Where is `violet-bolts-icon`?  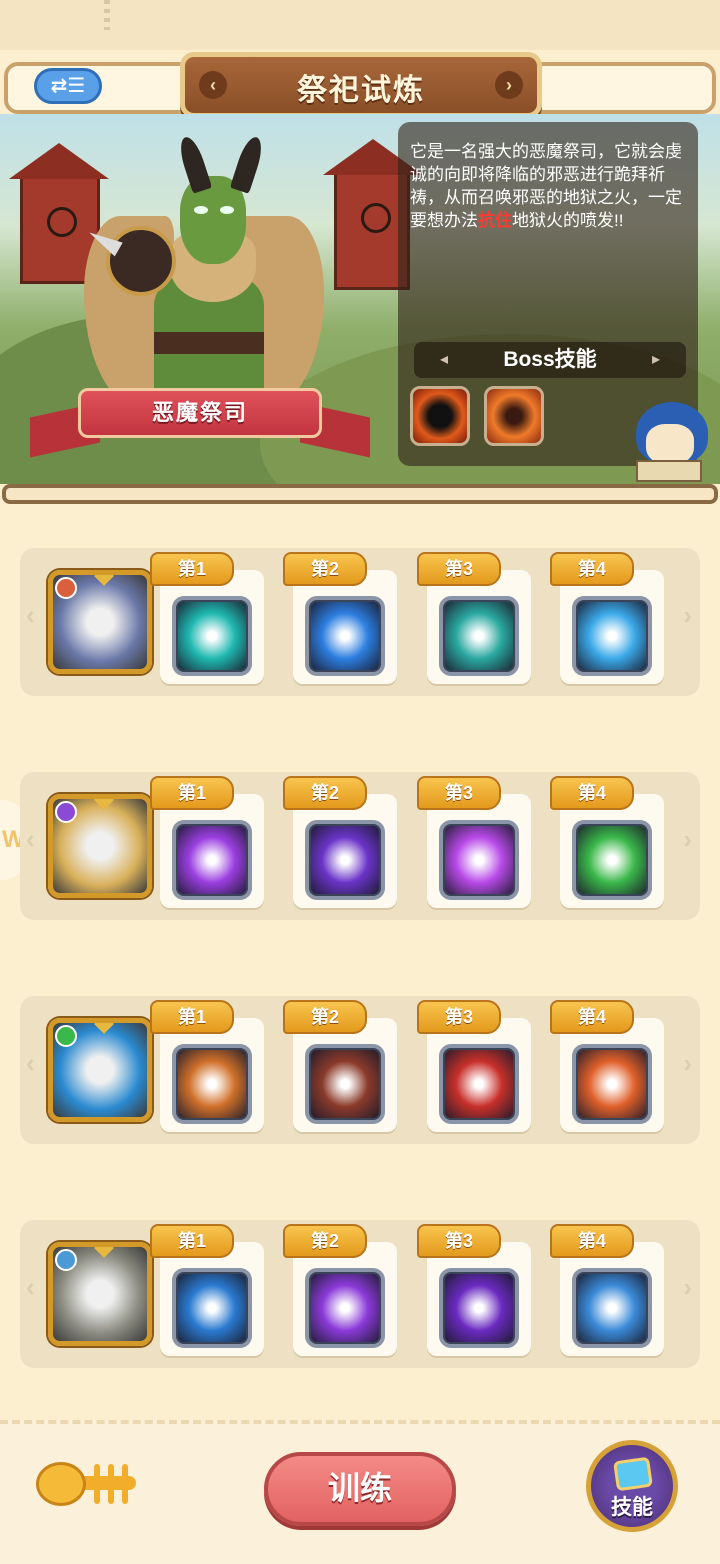
violet-bolts-icon is located at coordinates (345, 1308).